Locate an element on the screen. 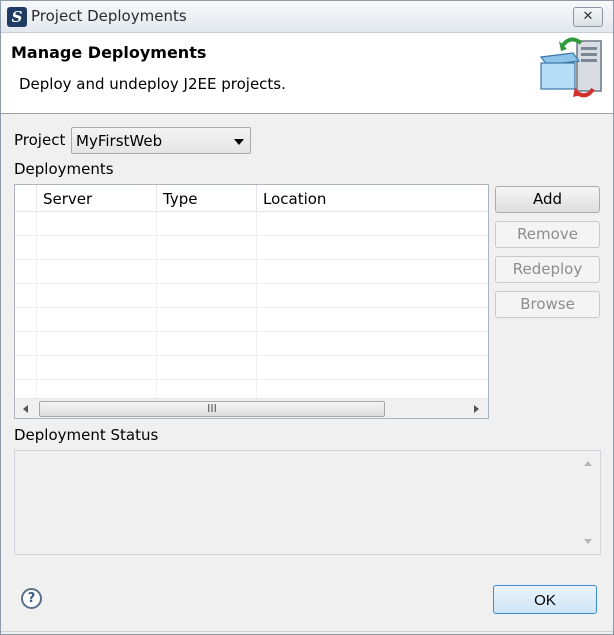 The width and height of the screenshot is (614, 635). scroll-right-icon is located at coordinates (476, 409).